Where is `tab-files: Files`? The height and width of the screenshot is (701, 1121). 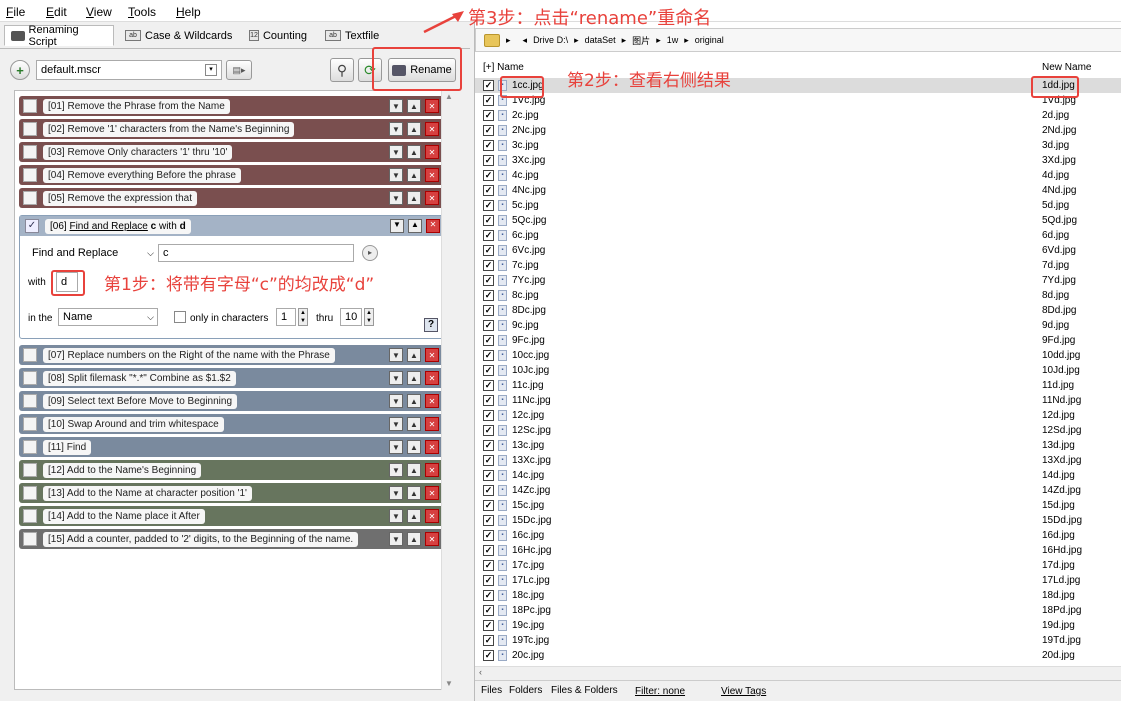 tab-files: Files is located at coordinates (491, 690).